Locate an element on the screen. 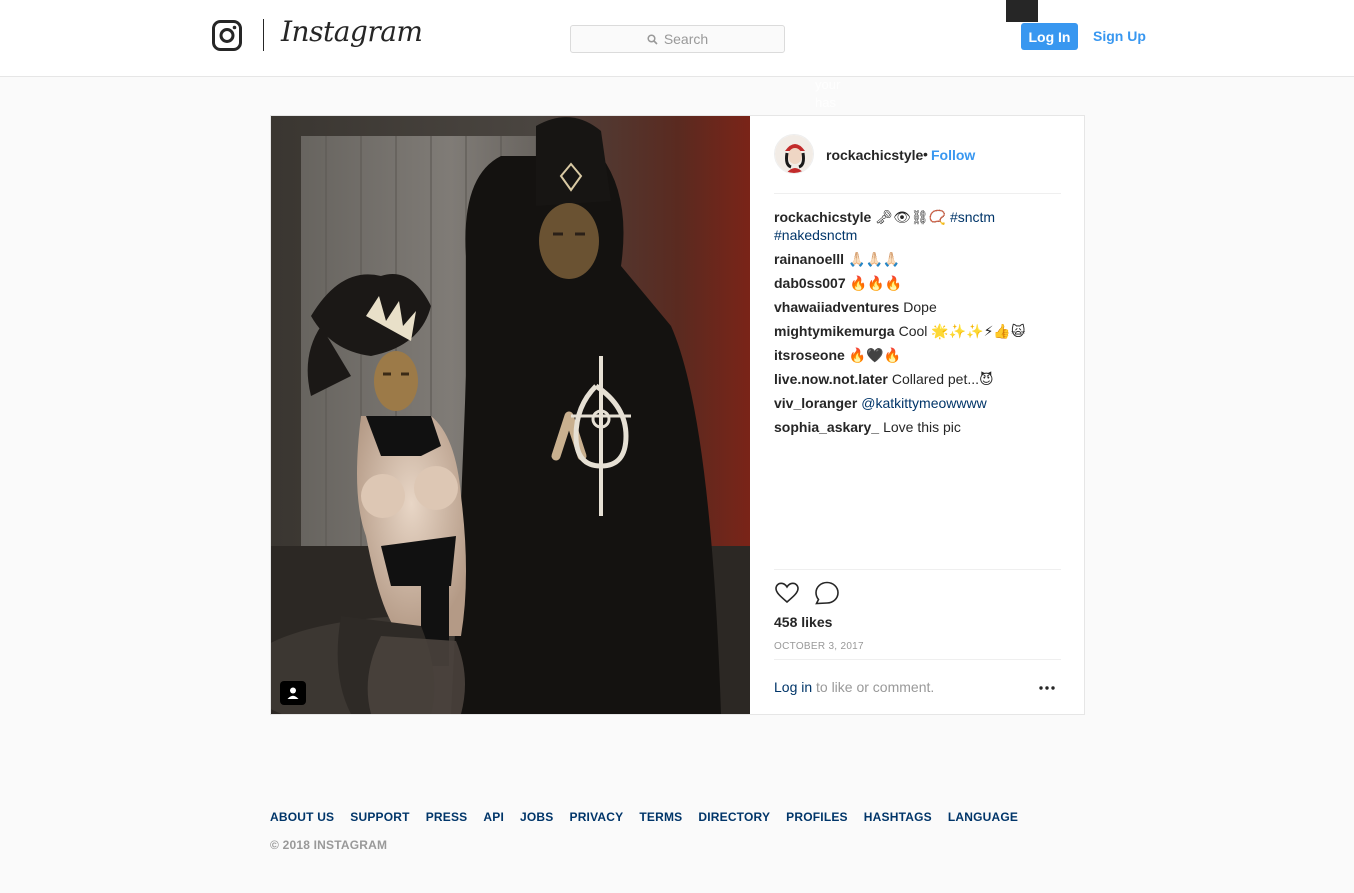 The image size is (1354, 893). faded-line: has is located at coordinates (825, 102).